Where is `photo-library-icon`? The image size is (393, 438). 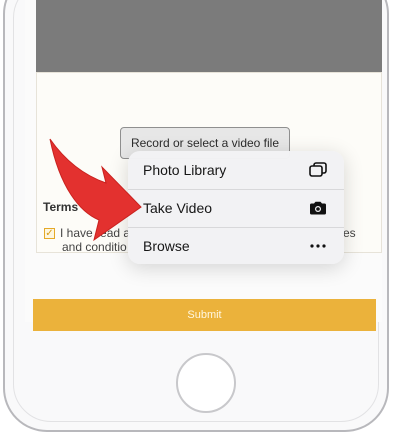
photo-library-icon is located at coordinates (318, 170).